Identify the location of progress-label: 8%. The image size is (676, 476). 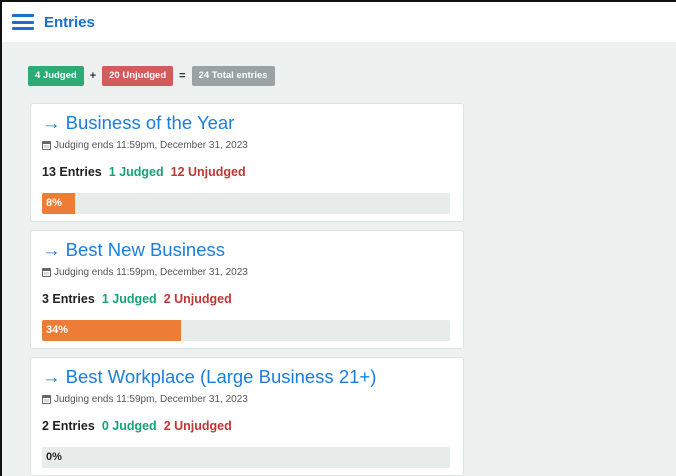
(54, 203).